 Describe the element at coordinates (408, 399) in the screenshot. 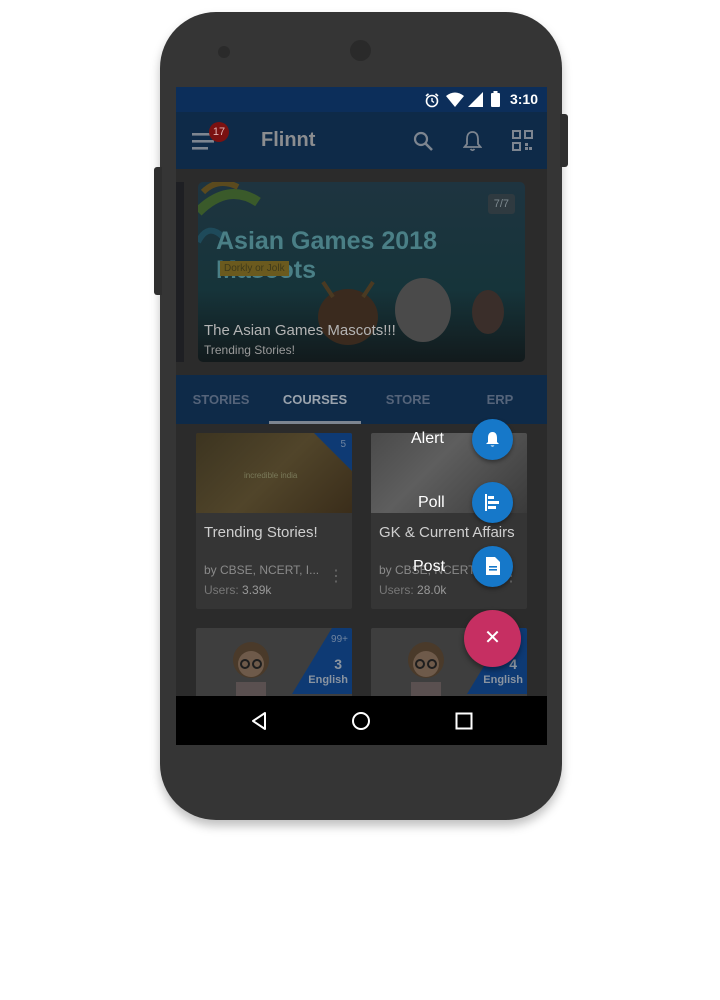

I see `tab-store: STORE` at that location.